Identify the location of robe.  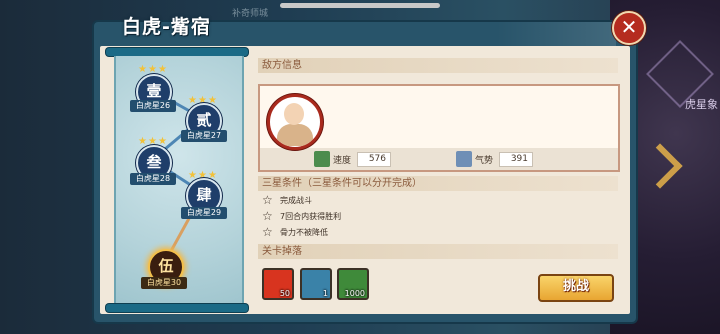
(295, 135).